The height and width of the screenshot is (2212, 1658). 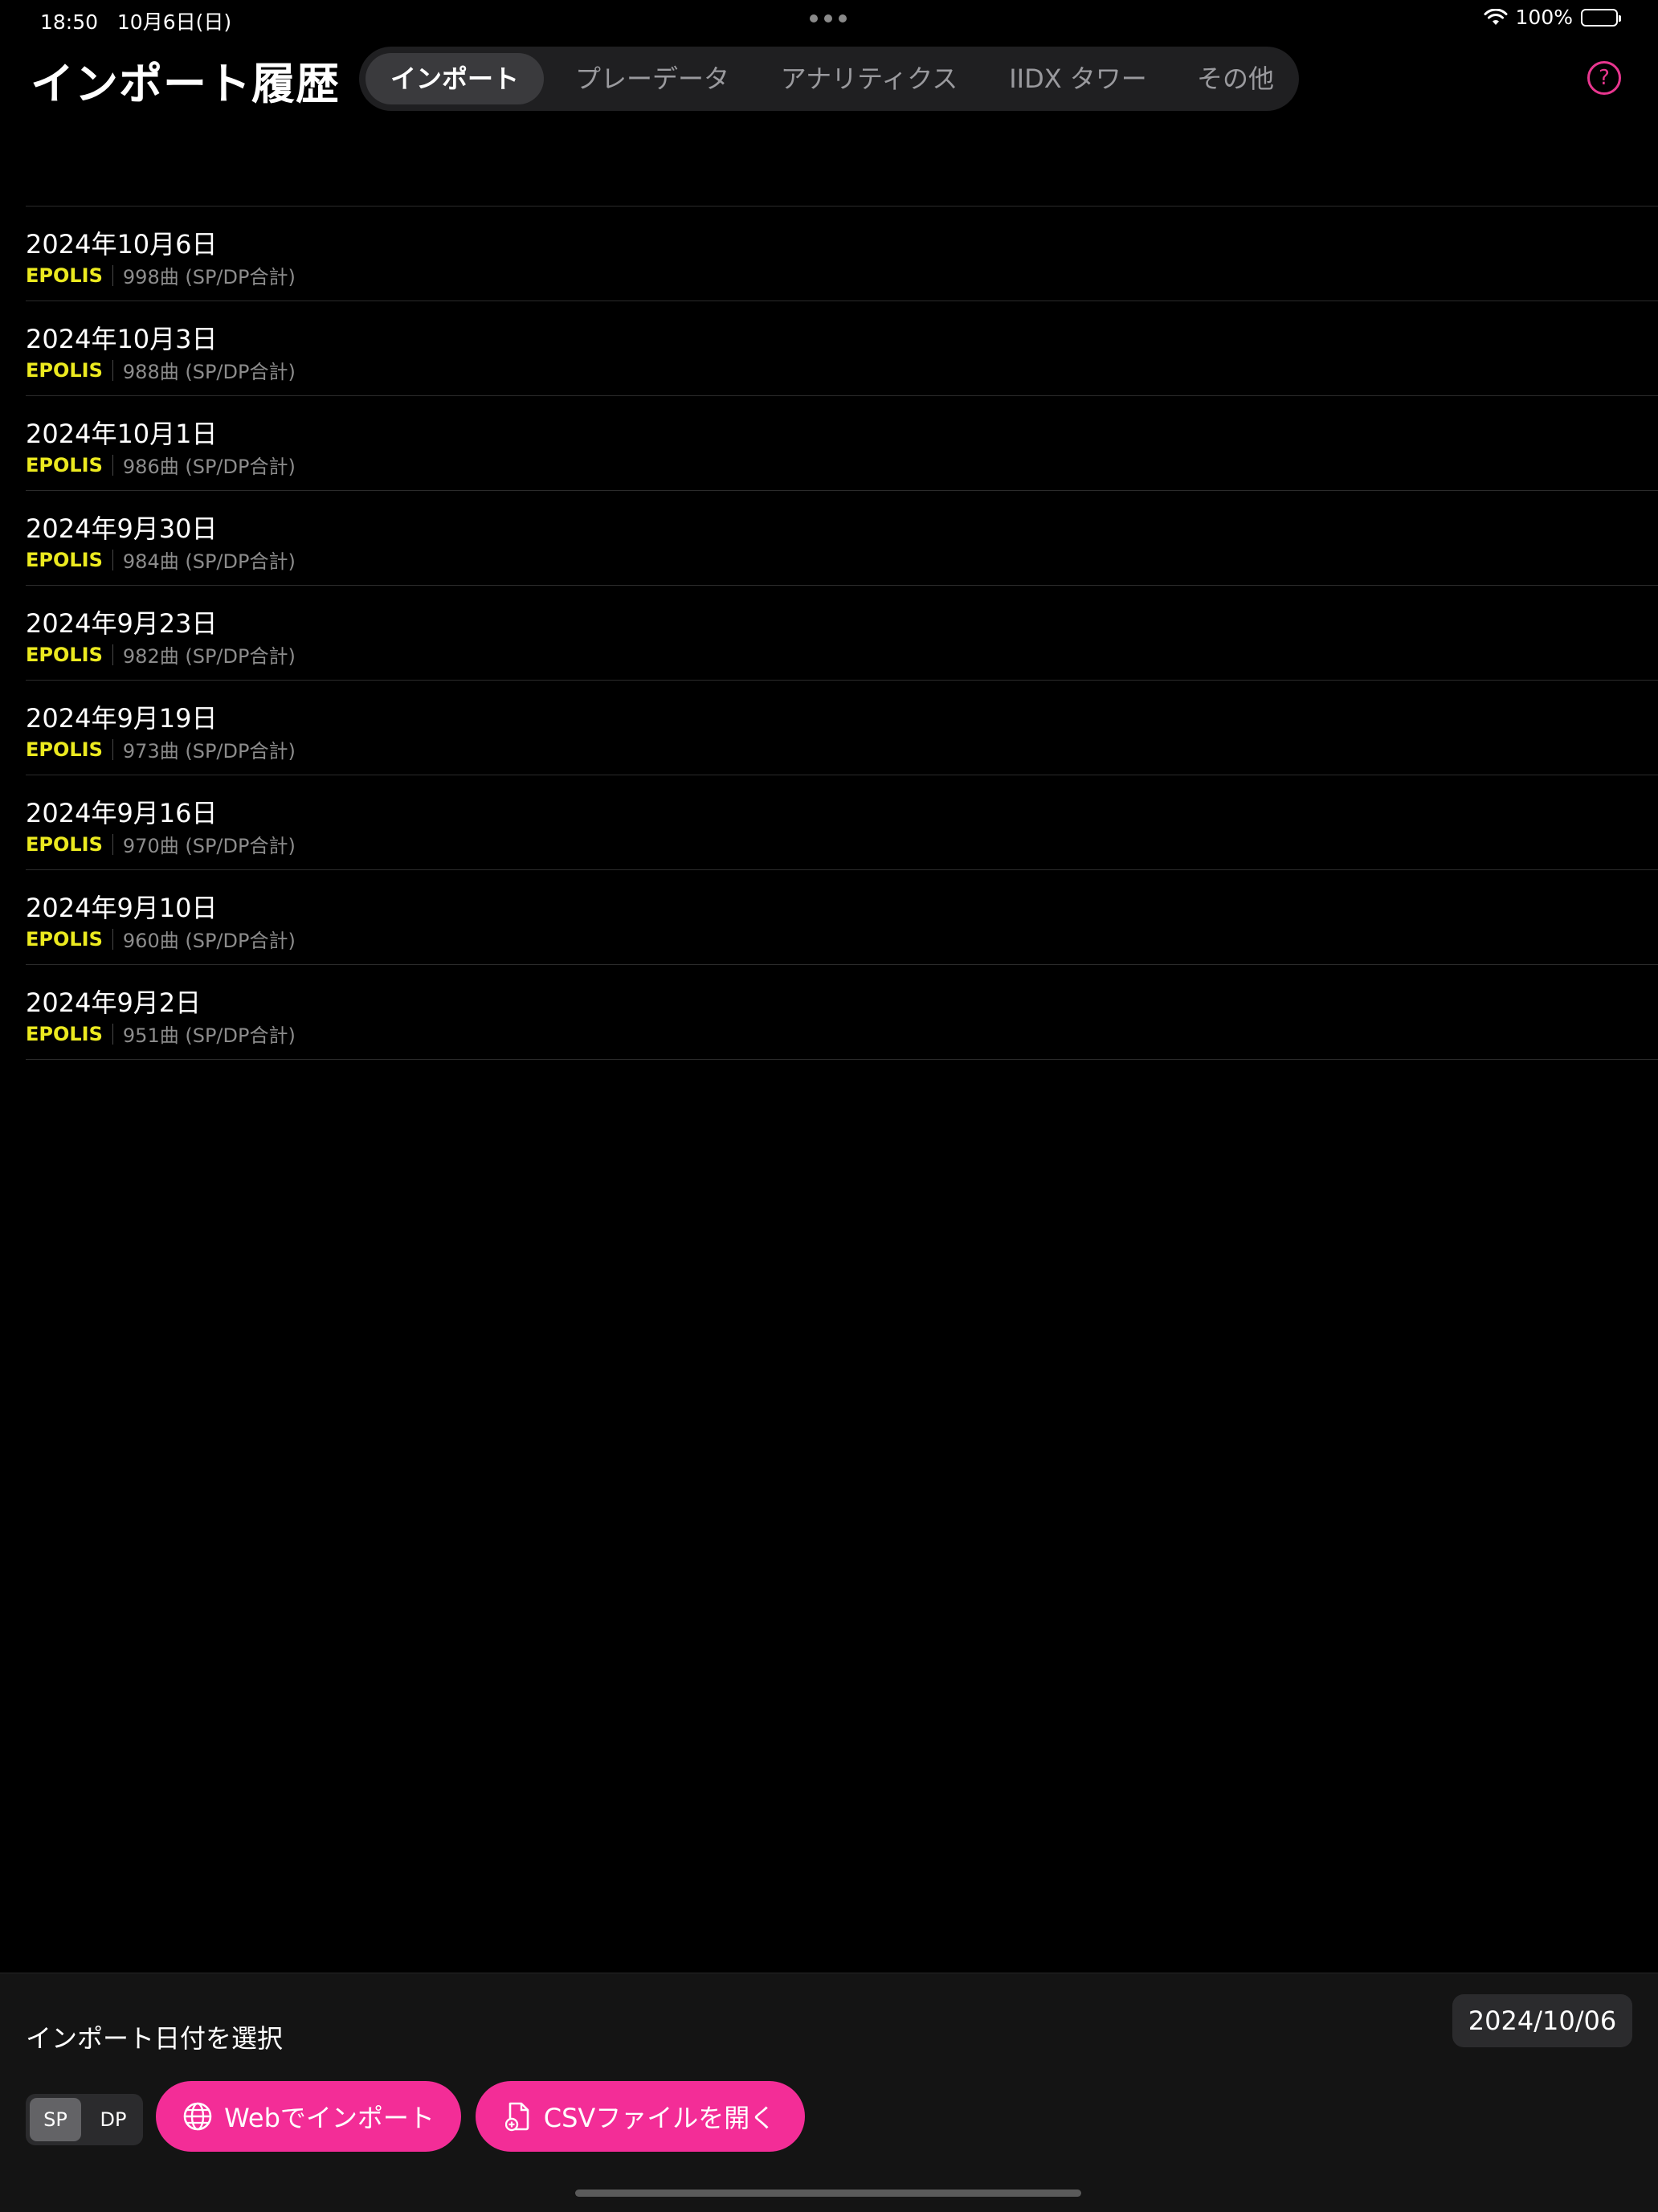 I want to click on import-meta: EPOLIS 951曲 (SP/DP合計), so click(x=161, y=1034).